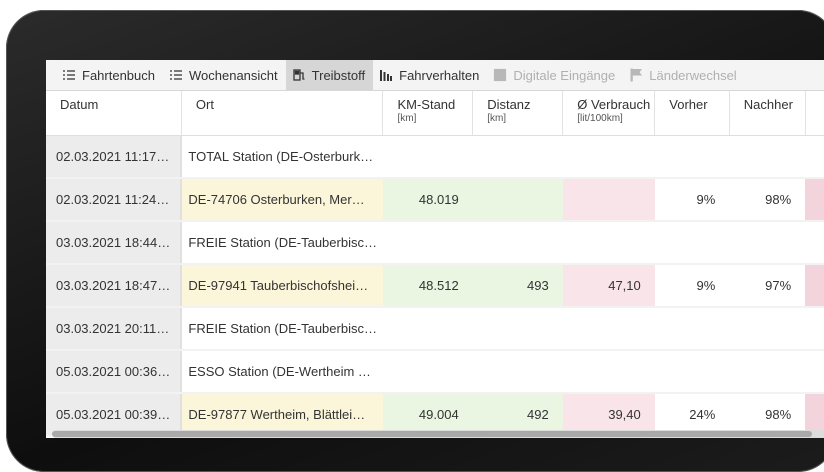 The width and height of the screenshot is (824, 472). I want to click on cell-km-stand: 48.512, so click(427, 286).